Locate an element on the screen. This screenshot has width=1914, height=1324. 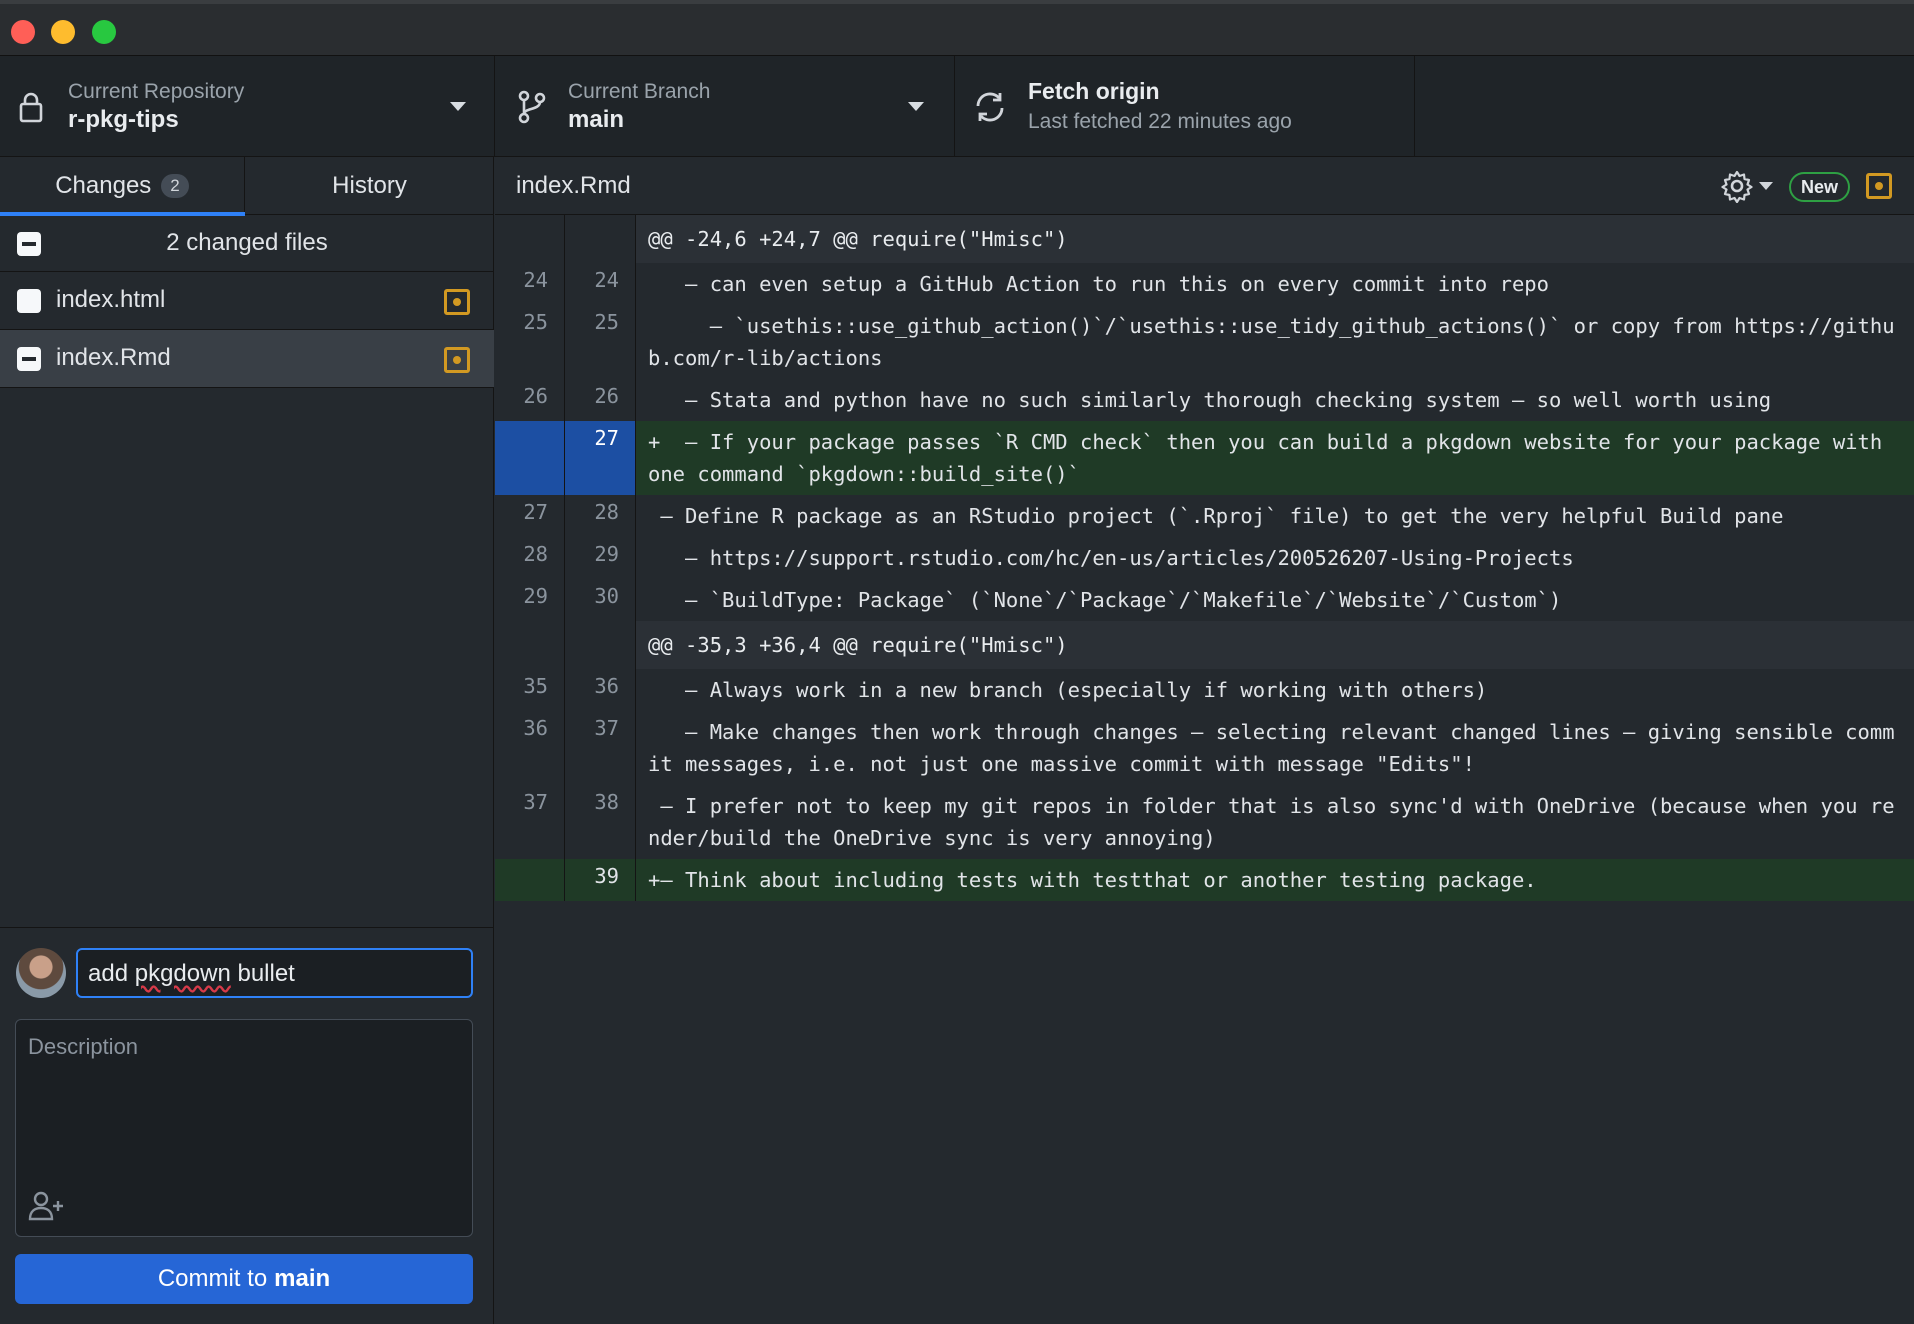
file-name: index.html is located at coordinates (111, 299).